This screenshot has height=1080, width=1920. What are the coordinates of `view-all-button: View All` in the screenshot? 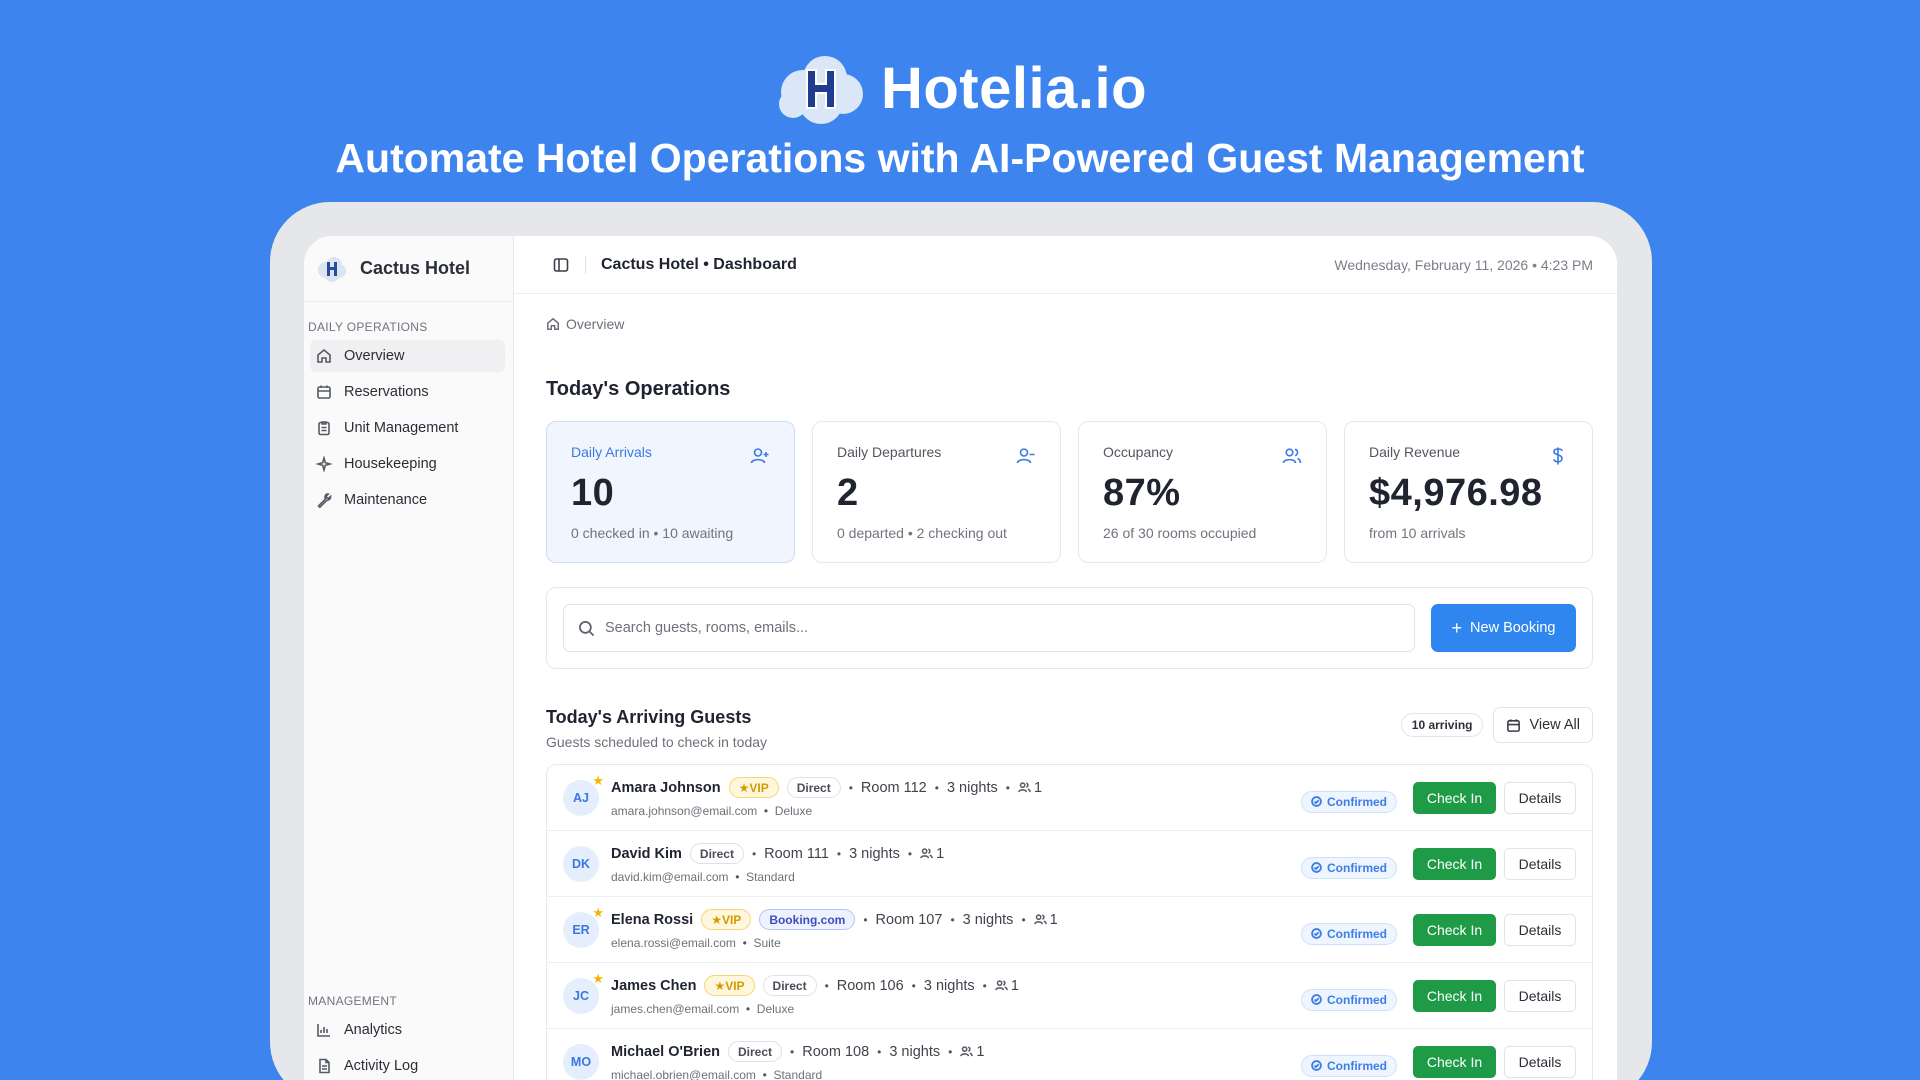 It's located at (1543, 725).